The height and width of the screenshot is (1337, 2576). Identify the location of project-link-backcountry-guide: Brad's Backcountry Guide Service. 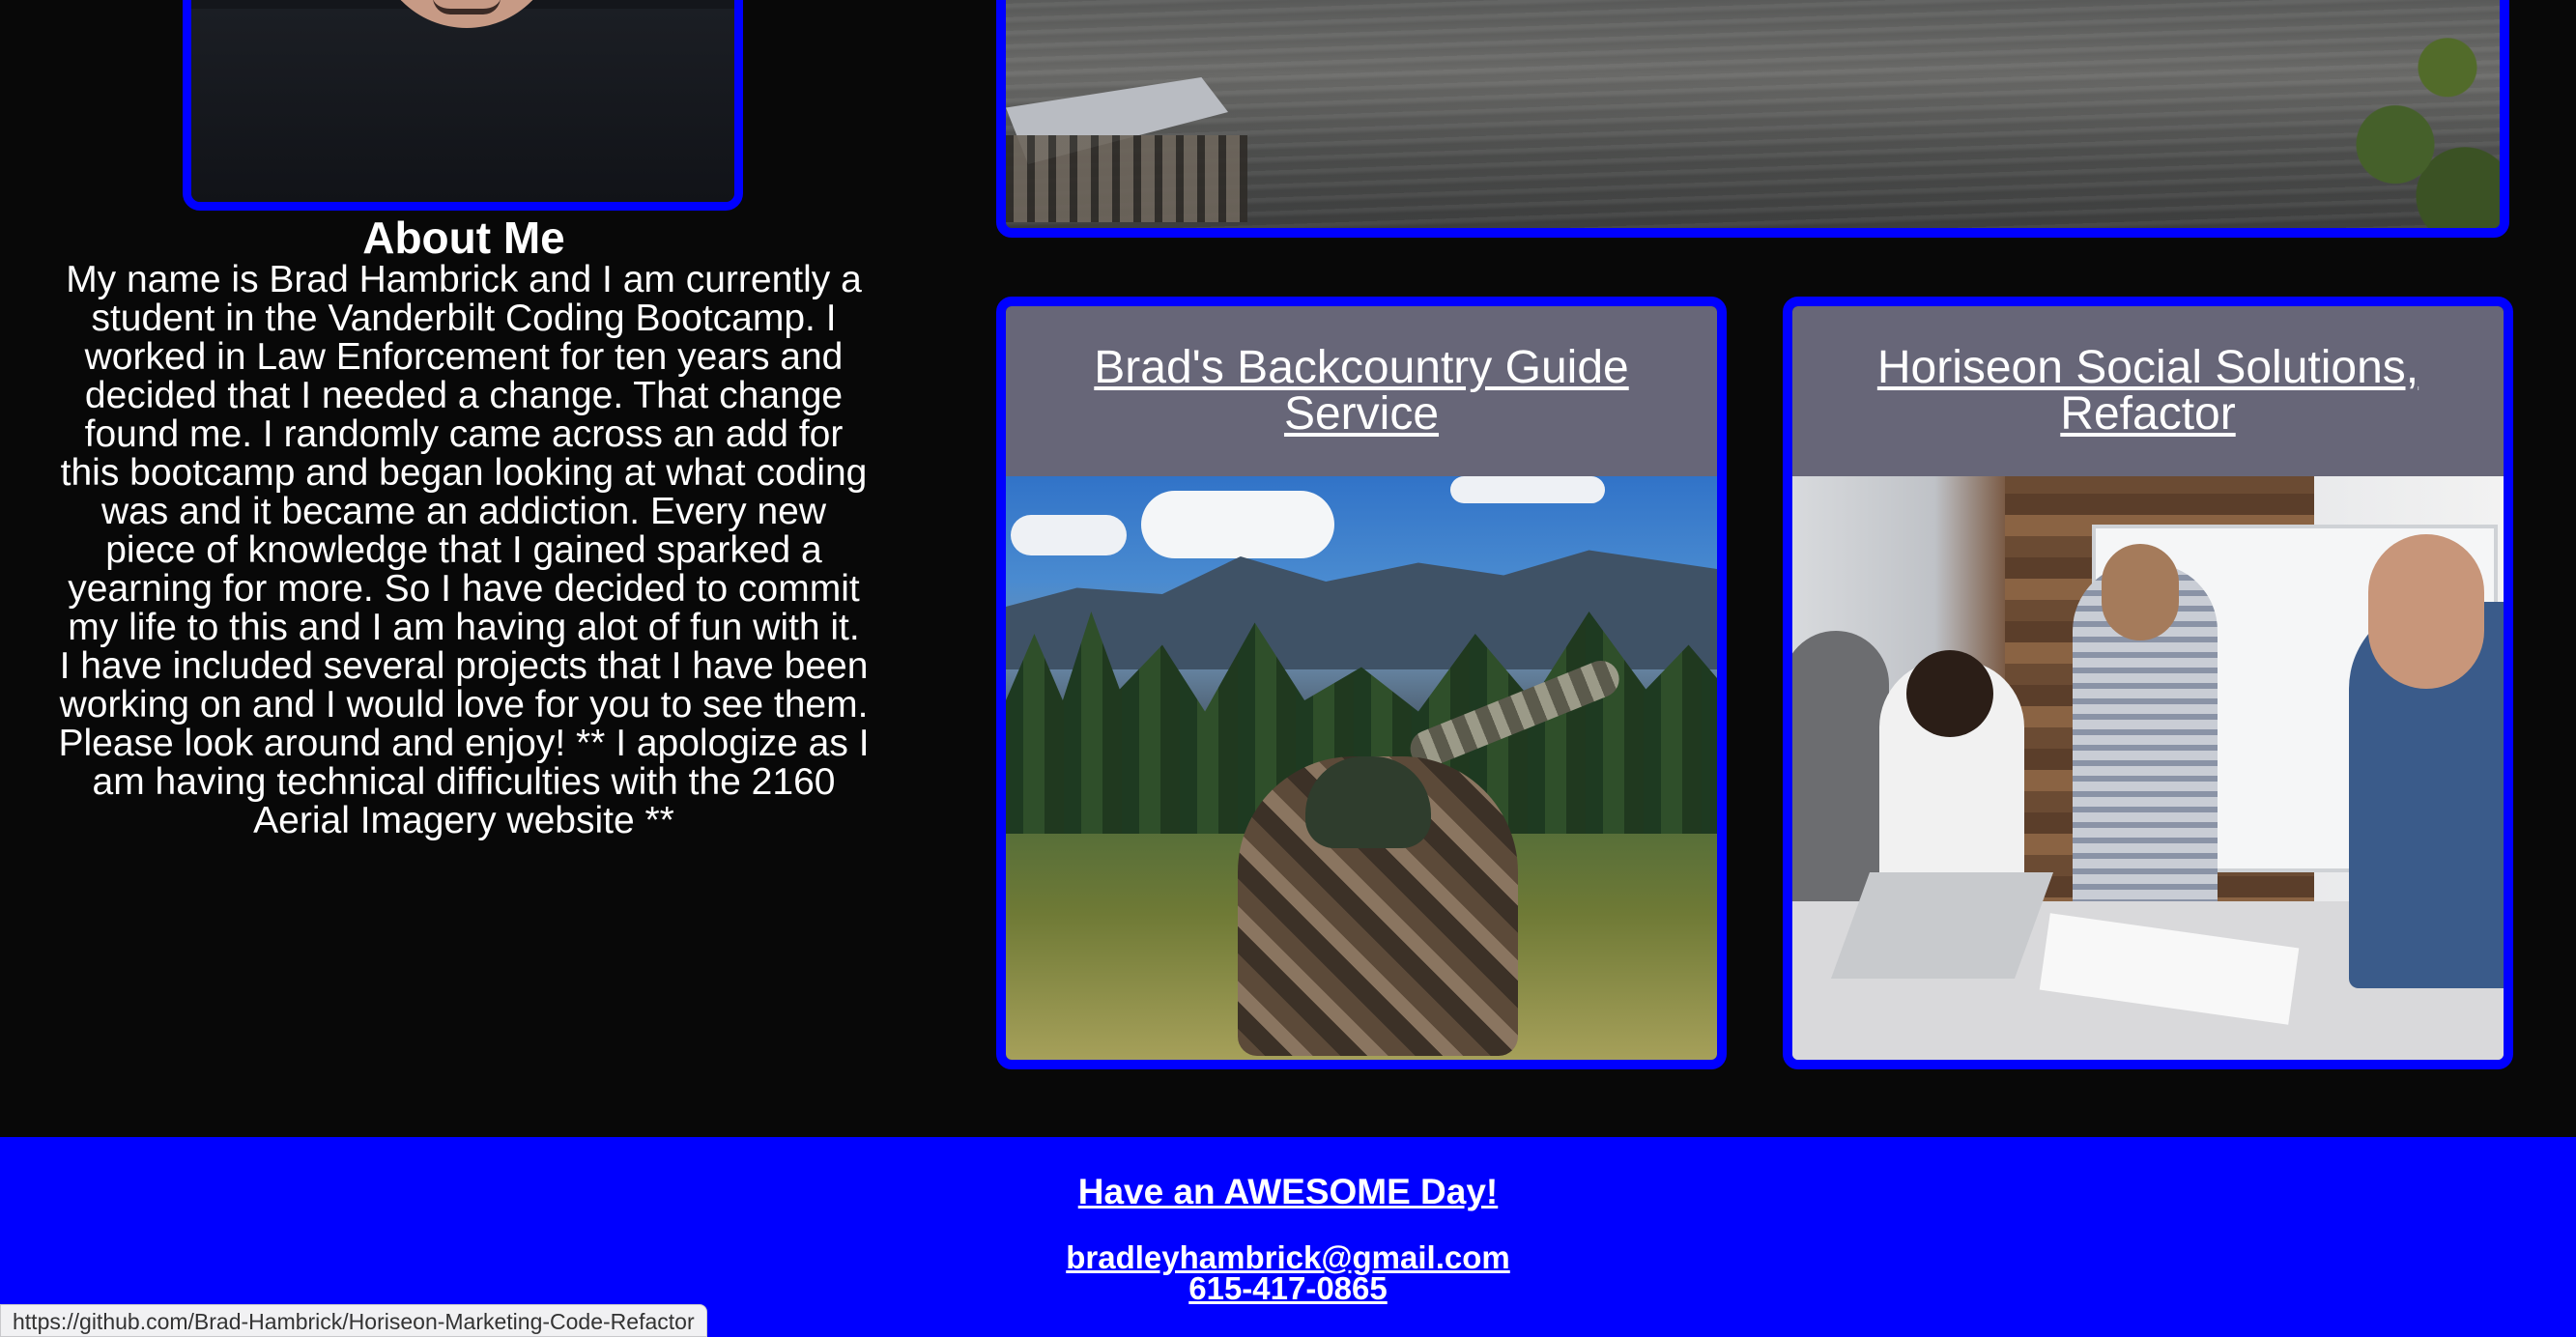
(1361, 391).